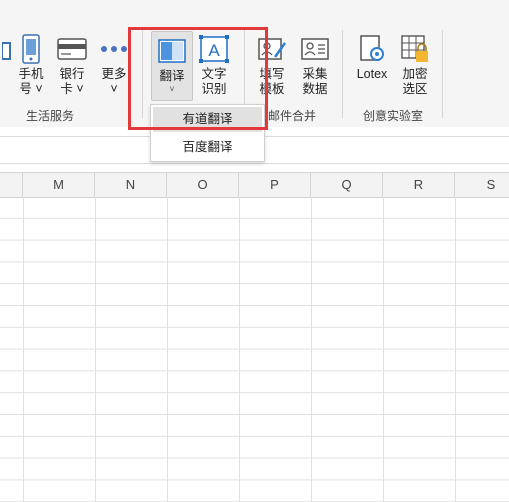  Describe the element at coordinates (214, 81) in the screenshot. I see `text-recognition-label: 文字 识别` at that location.